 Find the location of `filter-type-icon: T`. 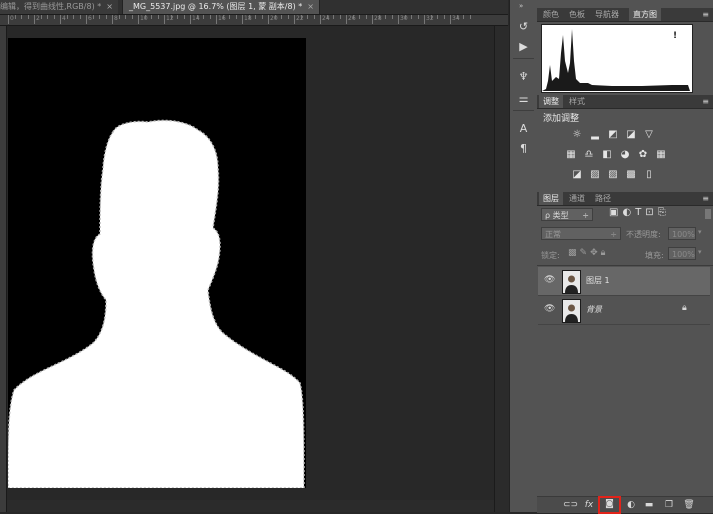

filter-type-icon: T is located at coordinates (640, 212).